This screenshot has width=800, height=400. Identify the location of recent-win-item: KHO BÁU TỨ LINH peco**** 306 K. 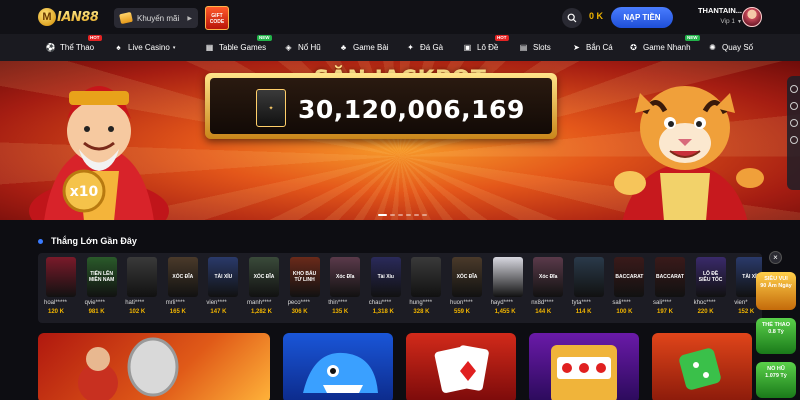
(305, 286).